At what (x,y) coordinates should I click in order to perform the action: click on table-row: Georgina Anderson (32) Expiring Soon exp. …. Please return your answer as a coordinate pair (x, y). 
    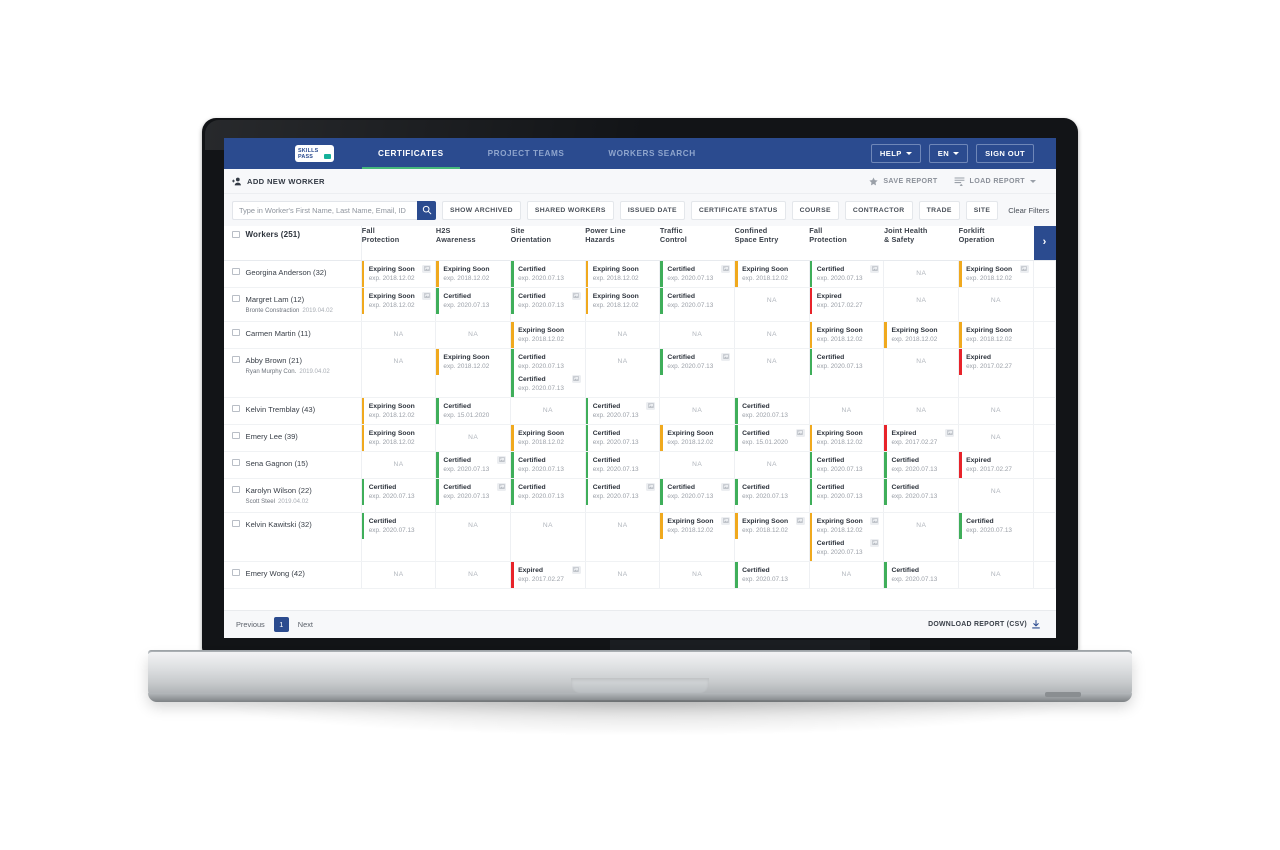
    Looking at the image, I should click on (640, 274).